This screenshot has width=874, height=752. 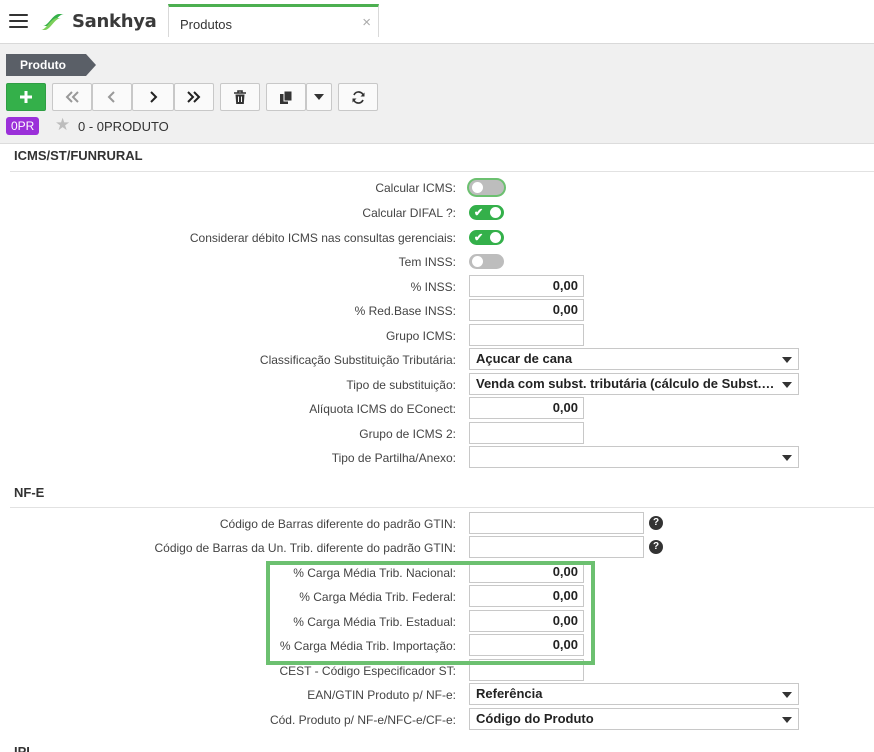 I want to click on carga-nacional-input: 0,00, so click(x=526, y=572).